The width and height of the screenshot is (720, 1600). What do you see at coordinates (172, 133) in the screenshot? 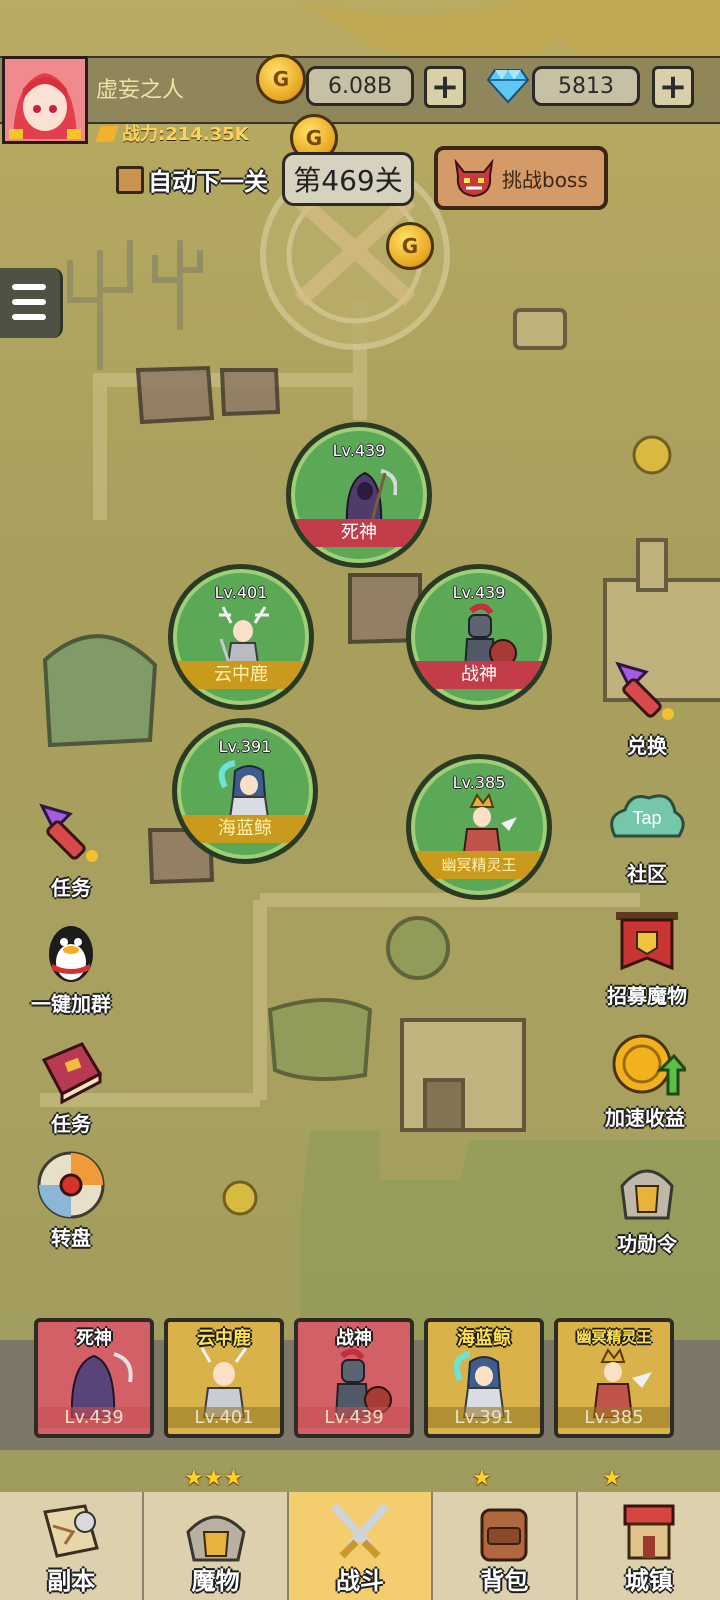
I see `power-label: 战力:214.35K` at bounding box center [172, 133].